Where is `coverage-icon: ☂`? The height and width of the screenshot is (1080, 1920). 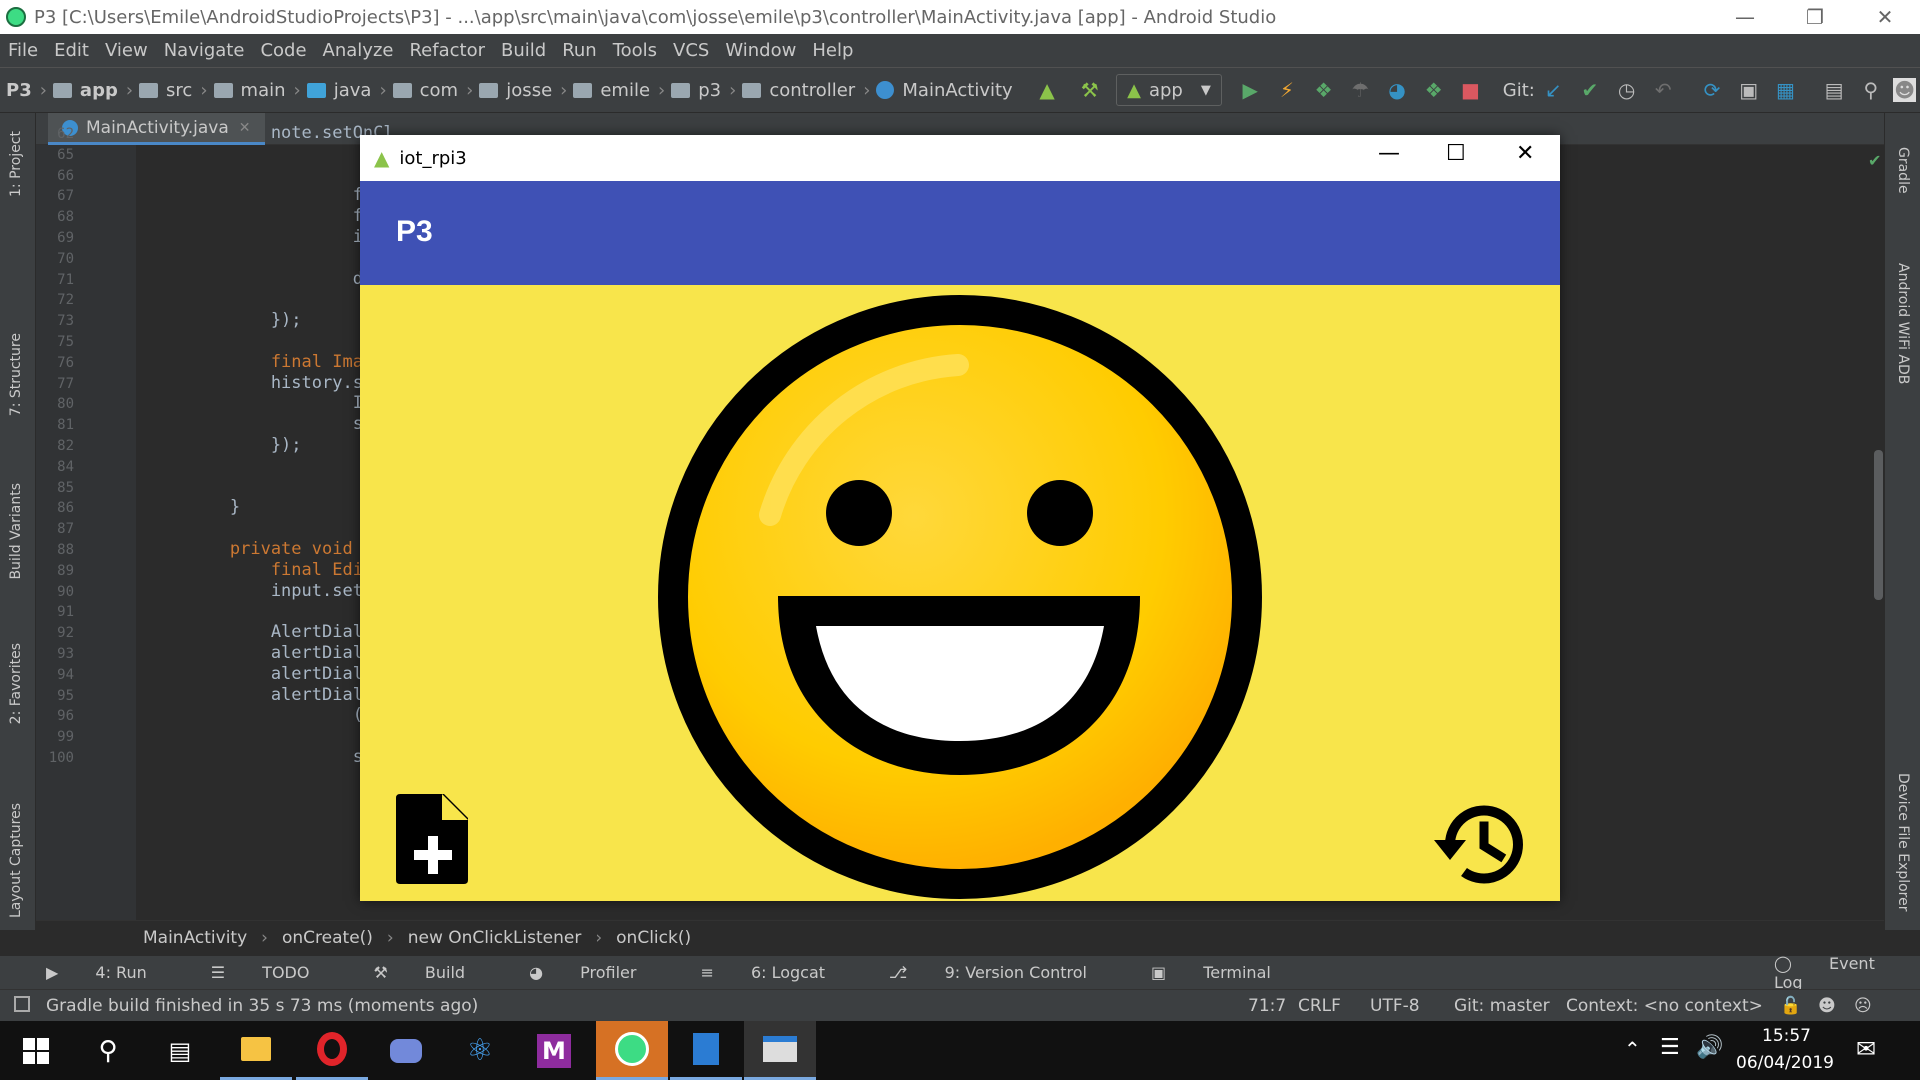 coverage-icon: ☂ is located at coordinates (1360, 90).